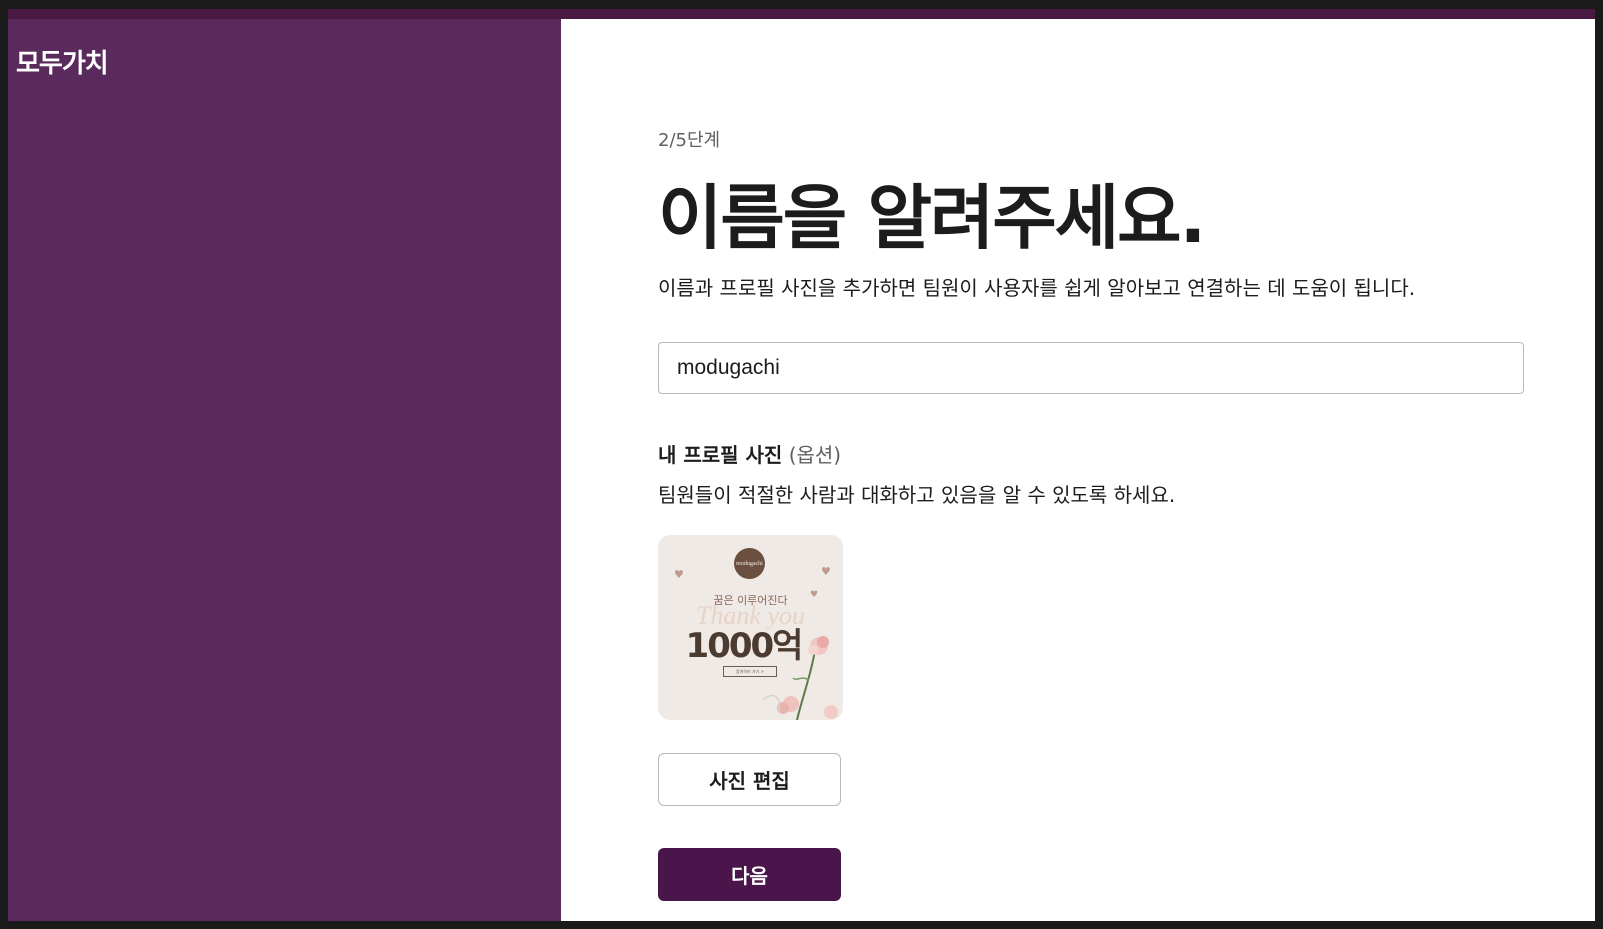 This screenshot has height=929, width=1603. Describe the element at coordinates (917, 495) in the screenshot. I see `profile-photo-description: 팀원들이 적절한 사람과 대화하고 있음을 알 수 있도록 하세요.` at that location.